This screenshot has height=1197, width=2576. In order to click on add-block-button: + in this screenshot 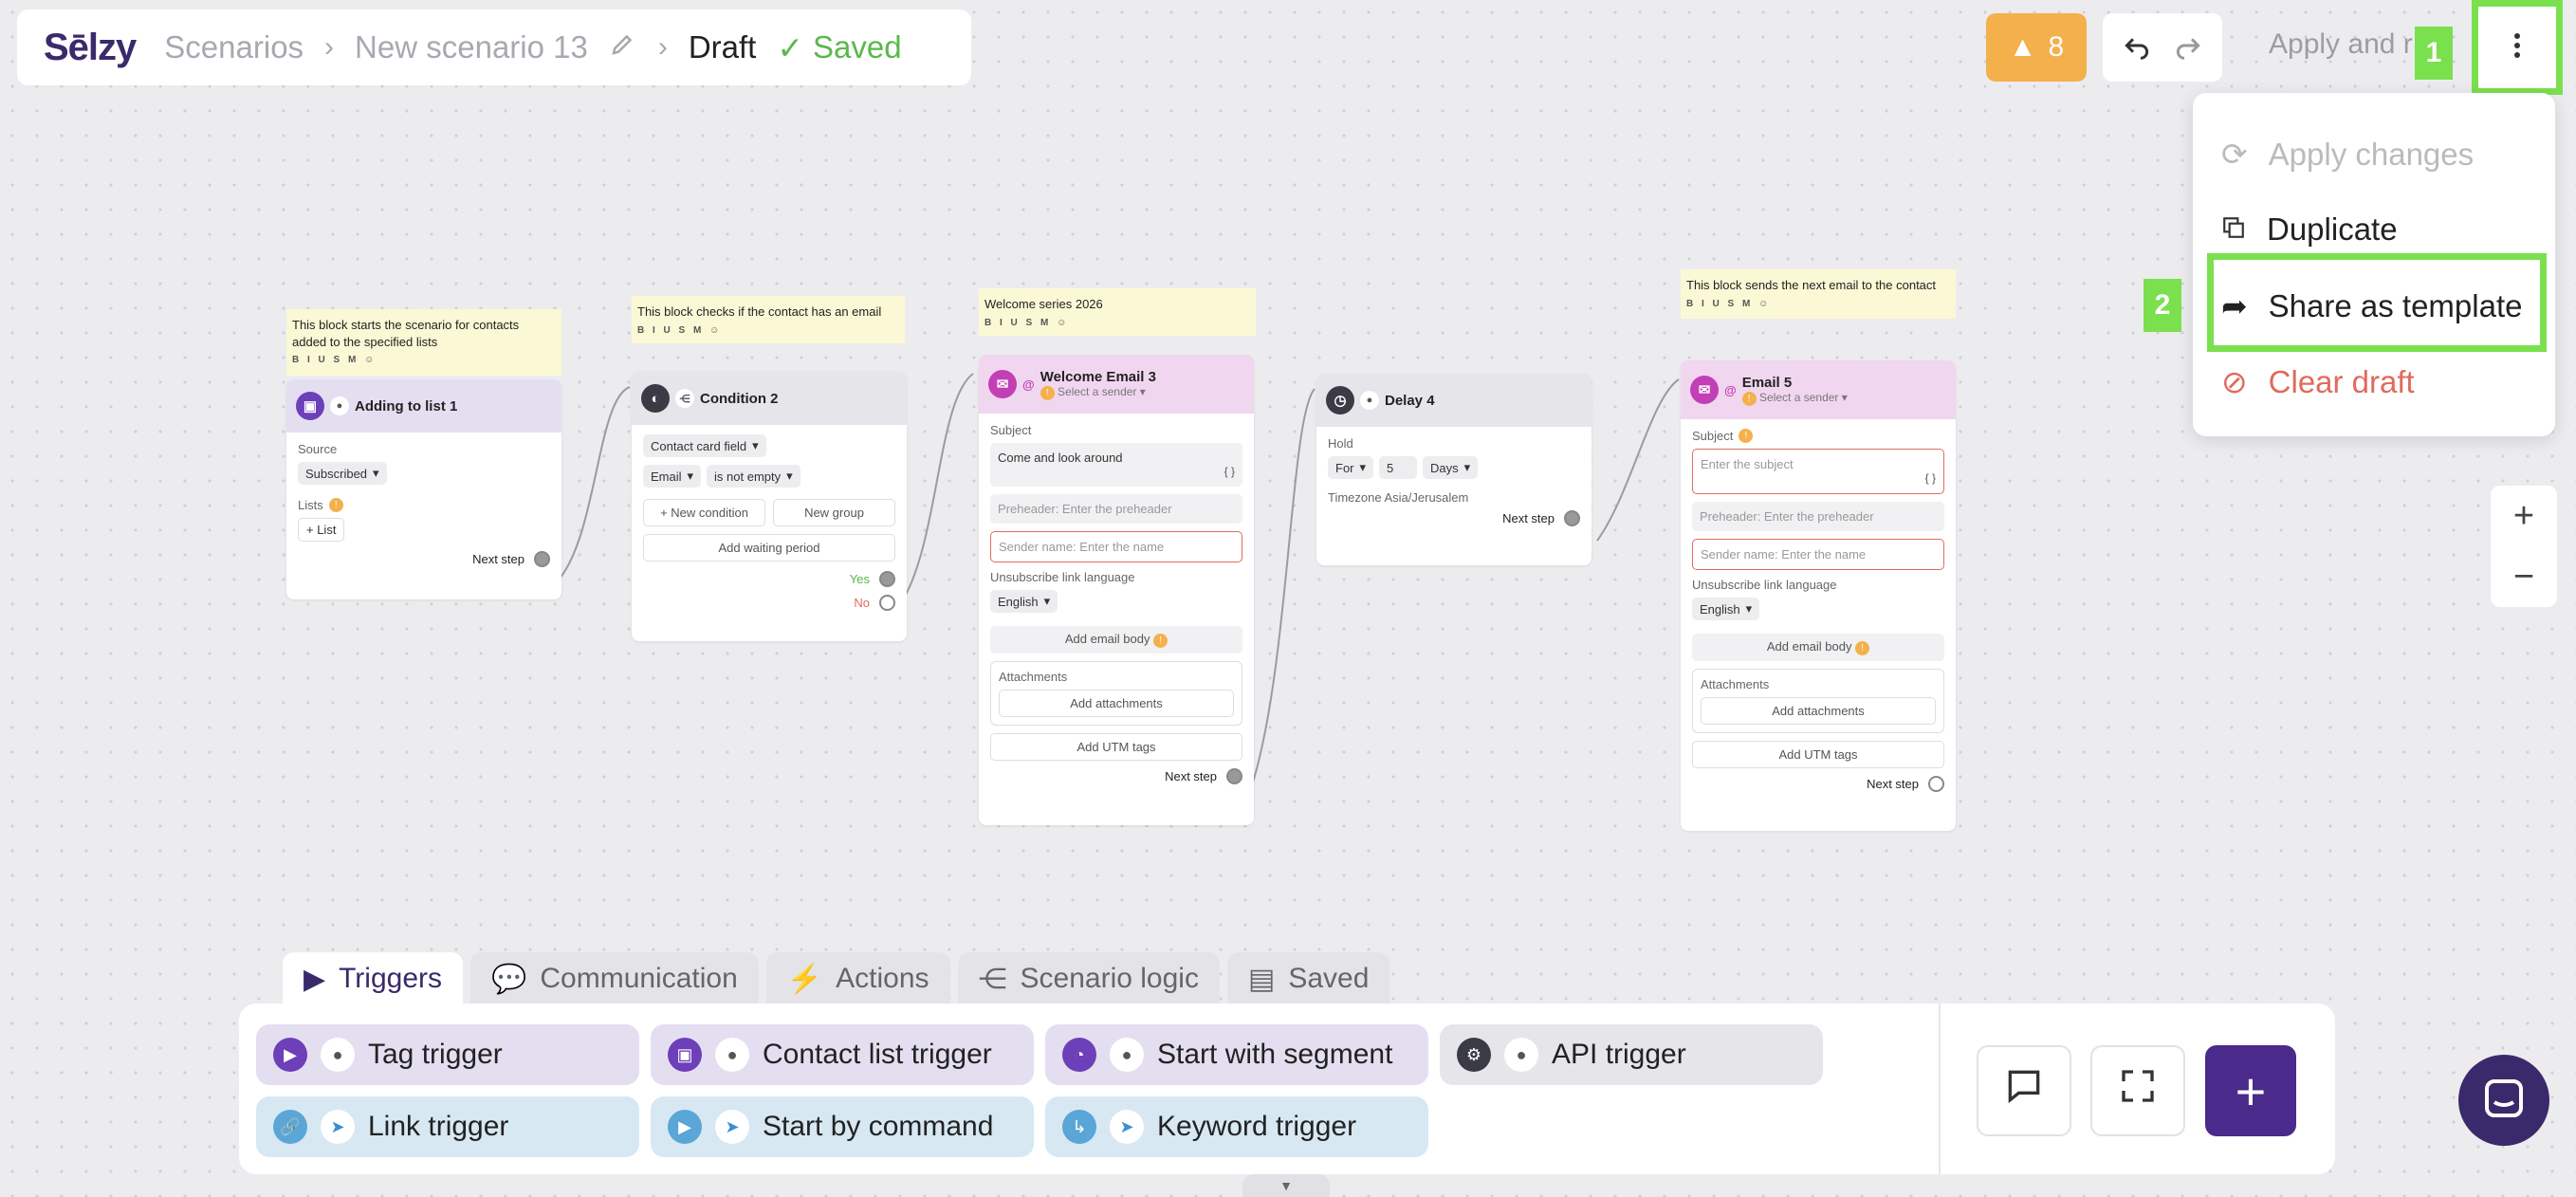, I will do `click(2250, 1090)`.